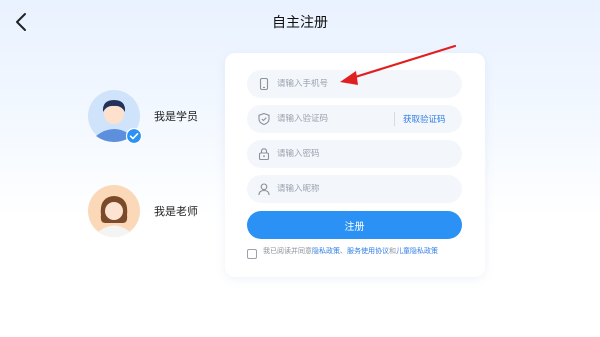 Image resolution: width=600 pixels, height=337 pixels. I want to click on role-teacher-label: 我是老师, so click(176, 211).